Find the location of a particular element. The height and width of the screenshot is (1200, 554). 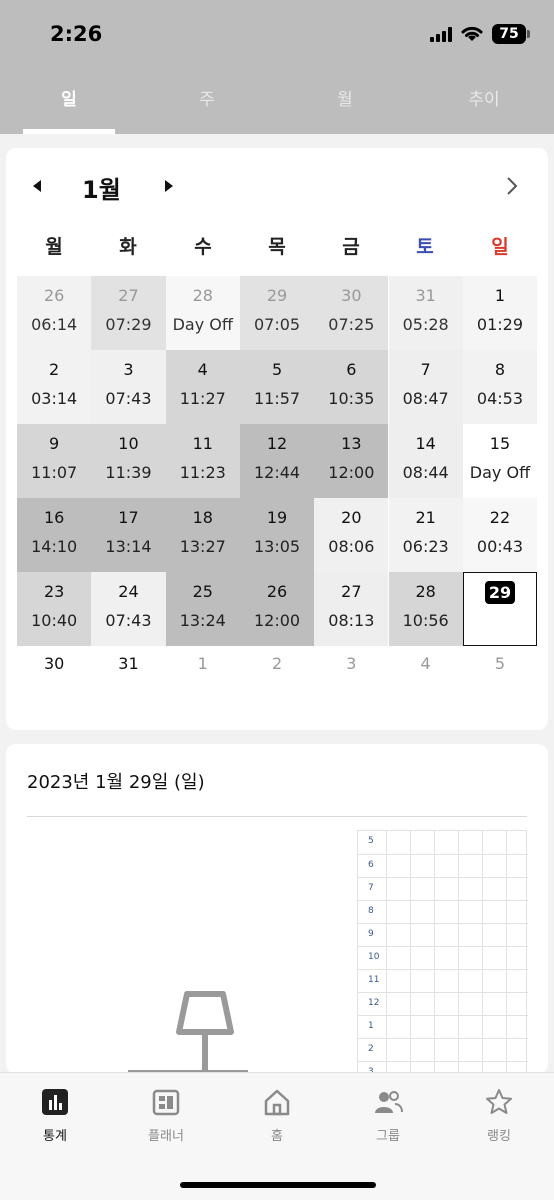

calendar-day: 21 06:23 is located at coordinates (425, 535).